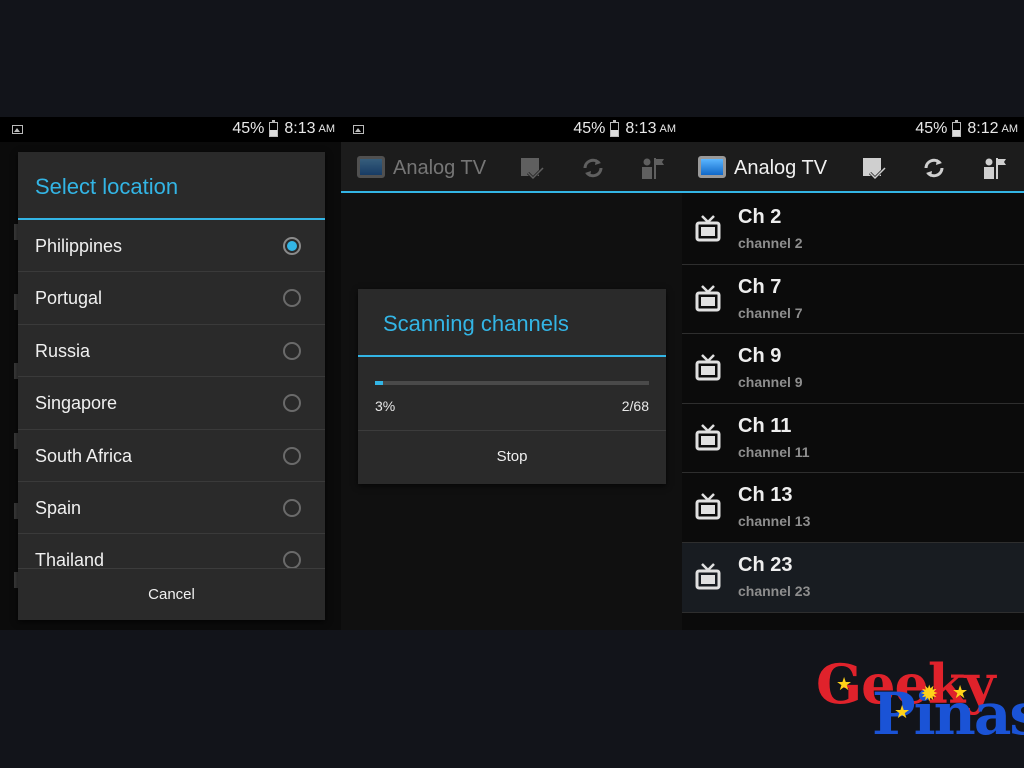 Image resolution: width=1024 pixels, height=768 pixels. What do you see at coordinates (853, 230) in the screenshot?
I see `channel-item: Ch 2 channel 2` at bounding box center [853, 230].